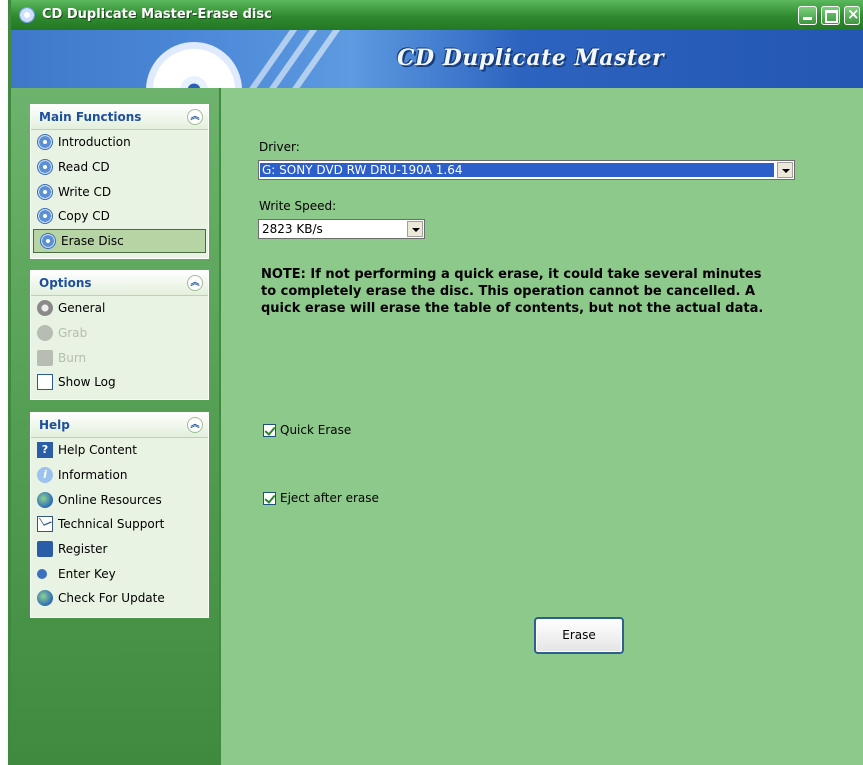 This screenshot has width=863, height=765. Describe the element at coordinates (111, 524) in the screenshot. I see `sidebar-item-label: Technical Support` at that location.